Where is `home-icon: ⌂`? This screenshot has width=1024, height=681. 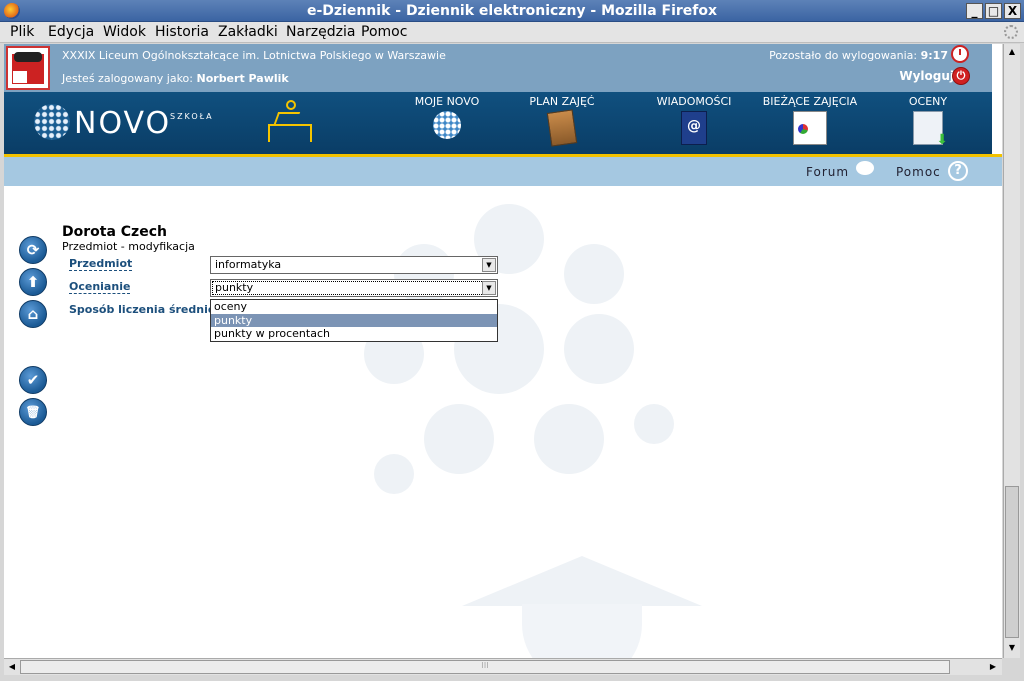
home-icon: ⌂ is located at coordinates (33, 314).